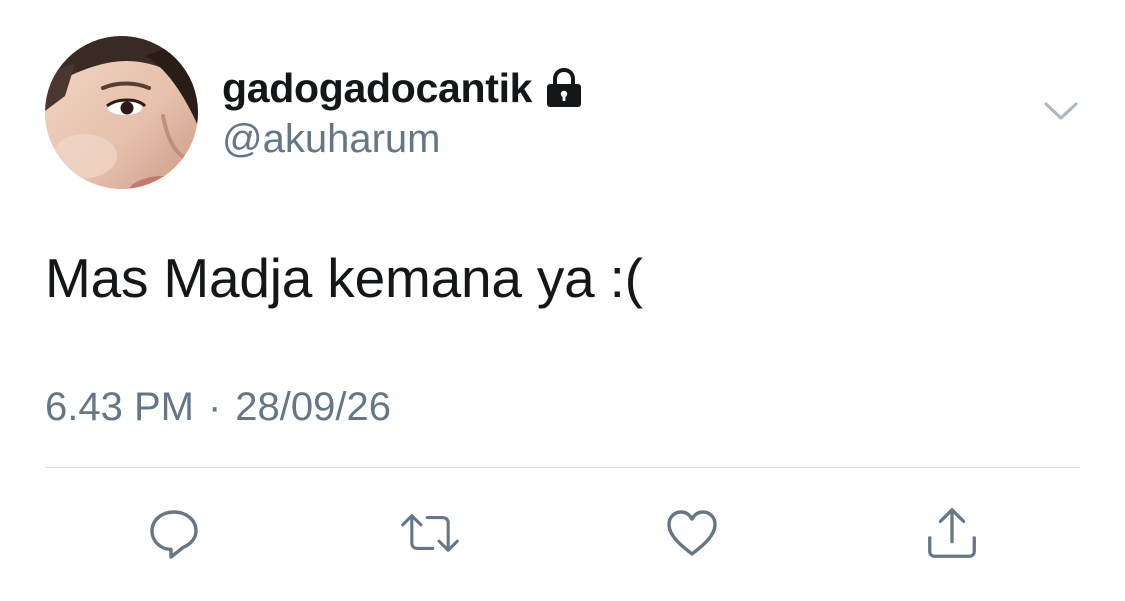  I want to click on retweet-button, so click(430, 533).